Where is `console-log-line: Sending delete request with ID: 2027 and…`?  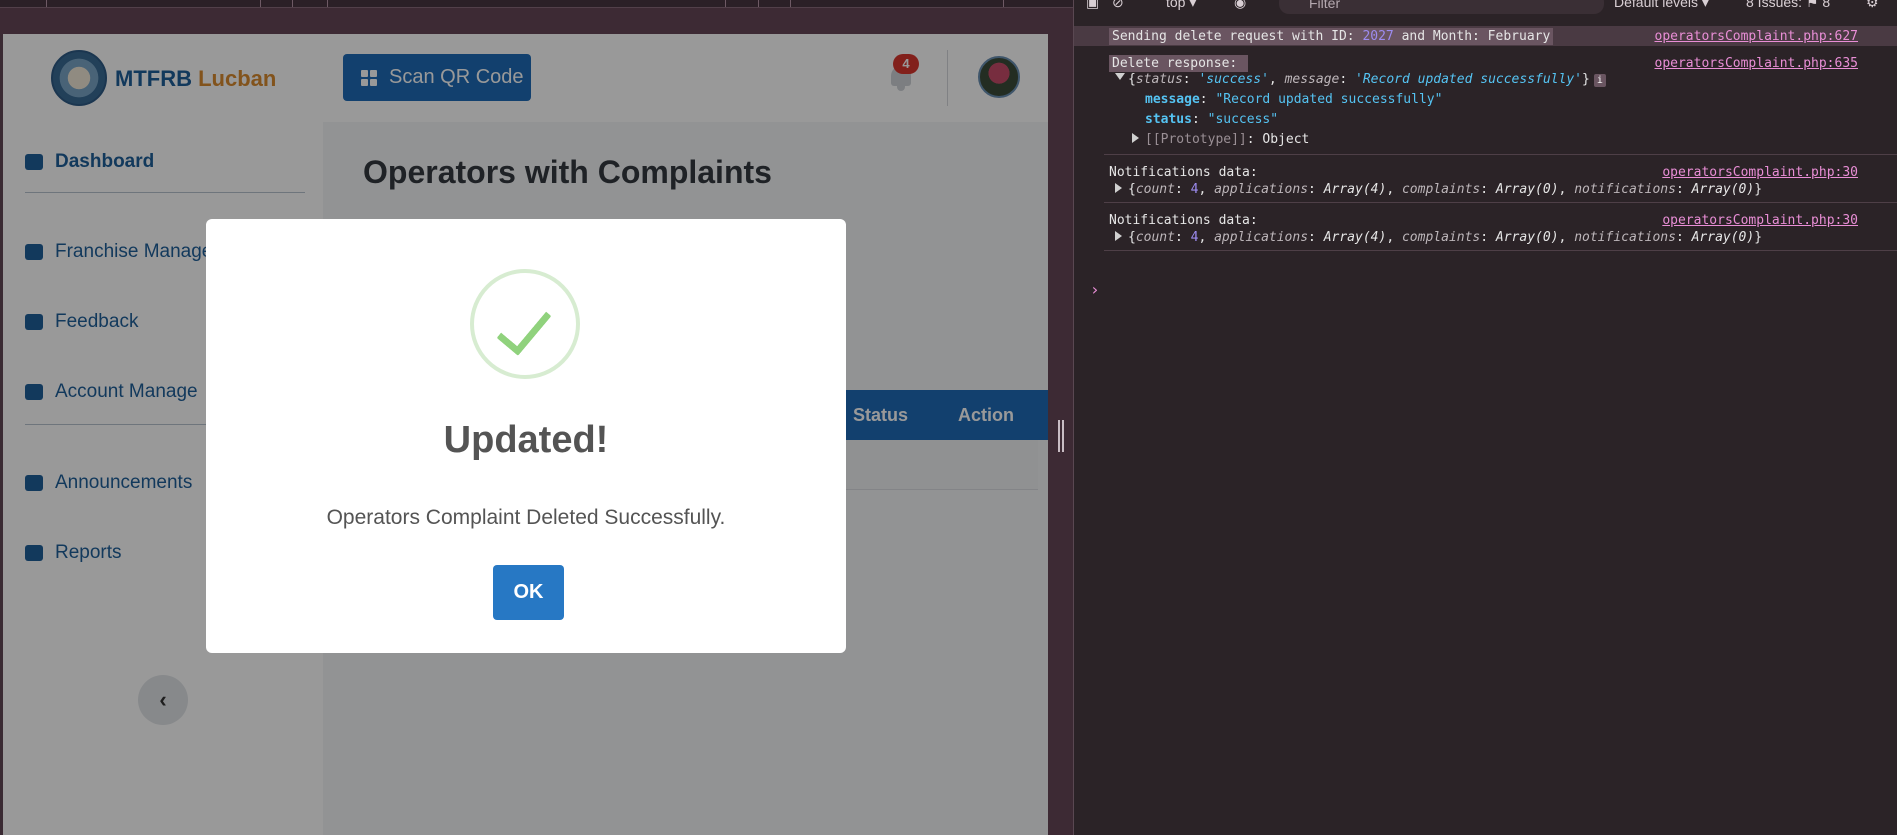 console-log-line: Sending delete request with ID: 2027 and… is located at coordinates (1485, 36).